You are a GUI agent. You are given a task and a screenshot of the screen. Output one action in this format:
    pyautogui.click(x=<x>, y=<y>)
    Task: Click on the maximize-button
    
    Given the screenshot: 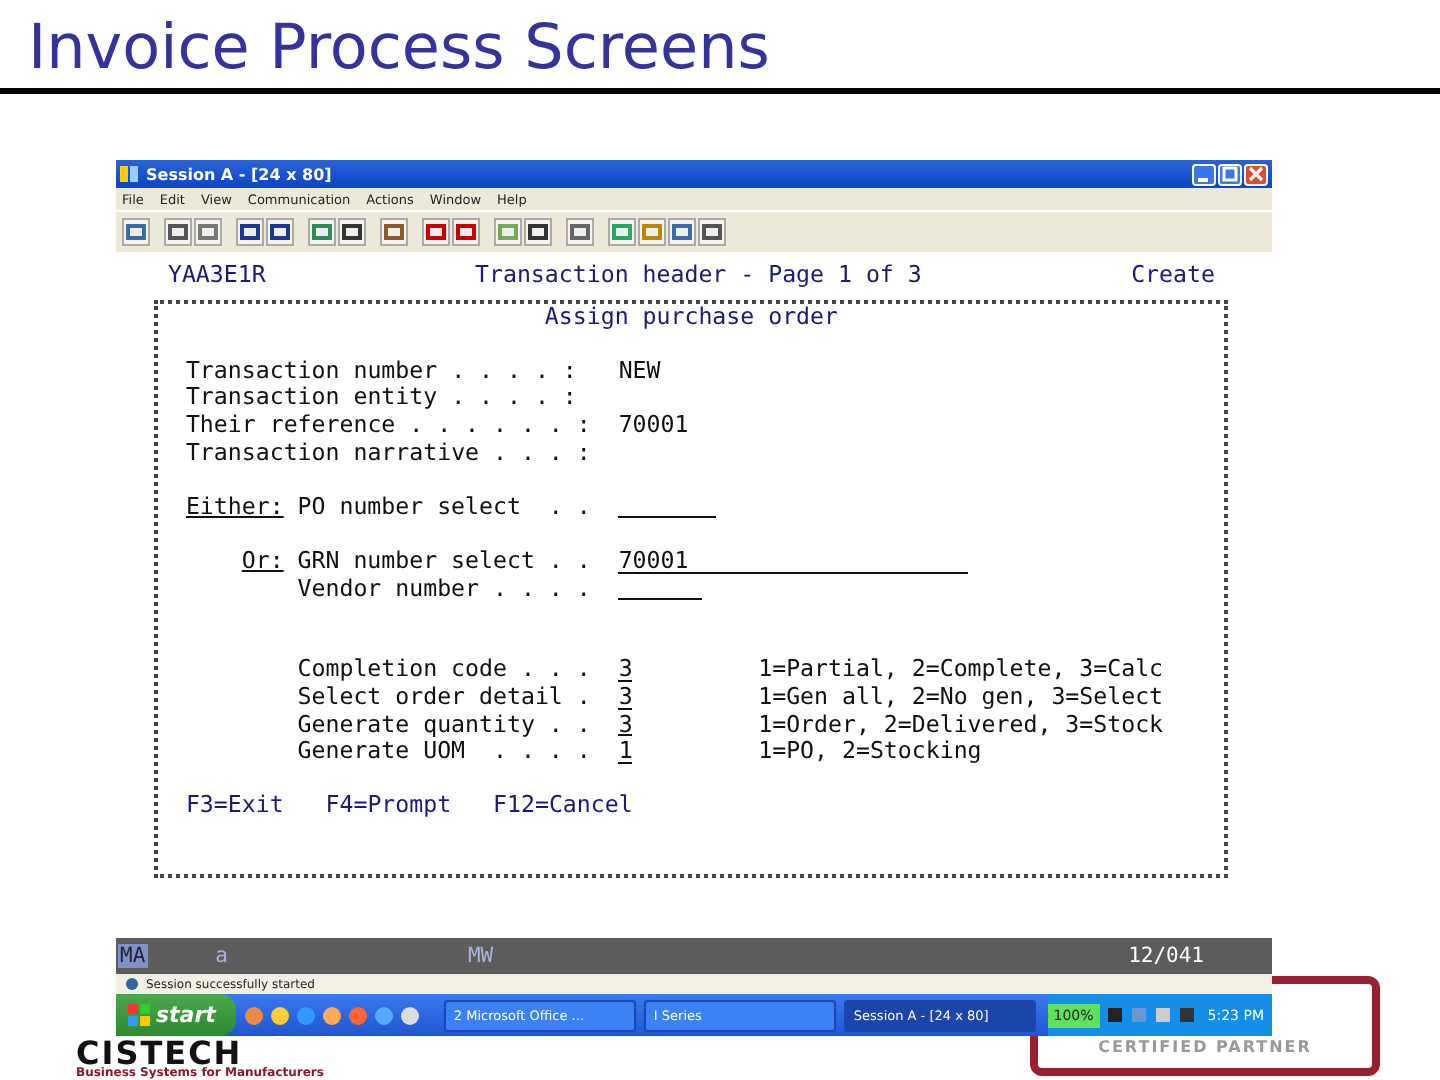 What is the action you would take?
    pyautogui.click(x=1230, y=174)
    